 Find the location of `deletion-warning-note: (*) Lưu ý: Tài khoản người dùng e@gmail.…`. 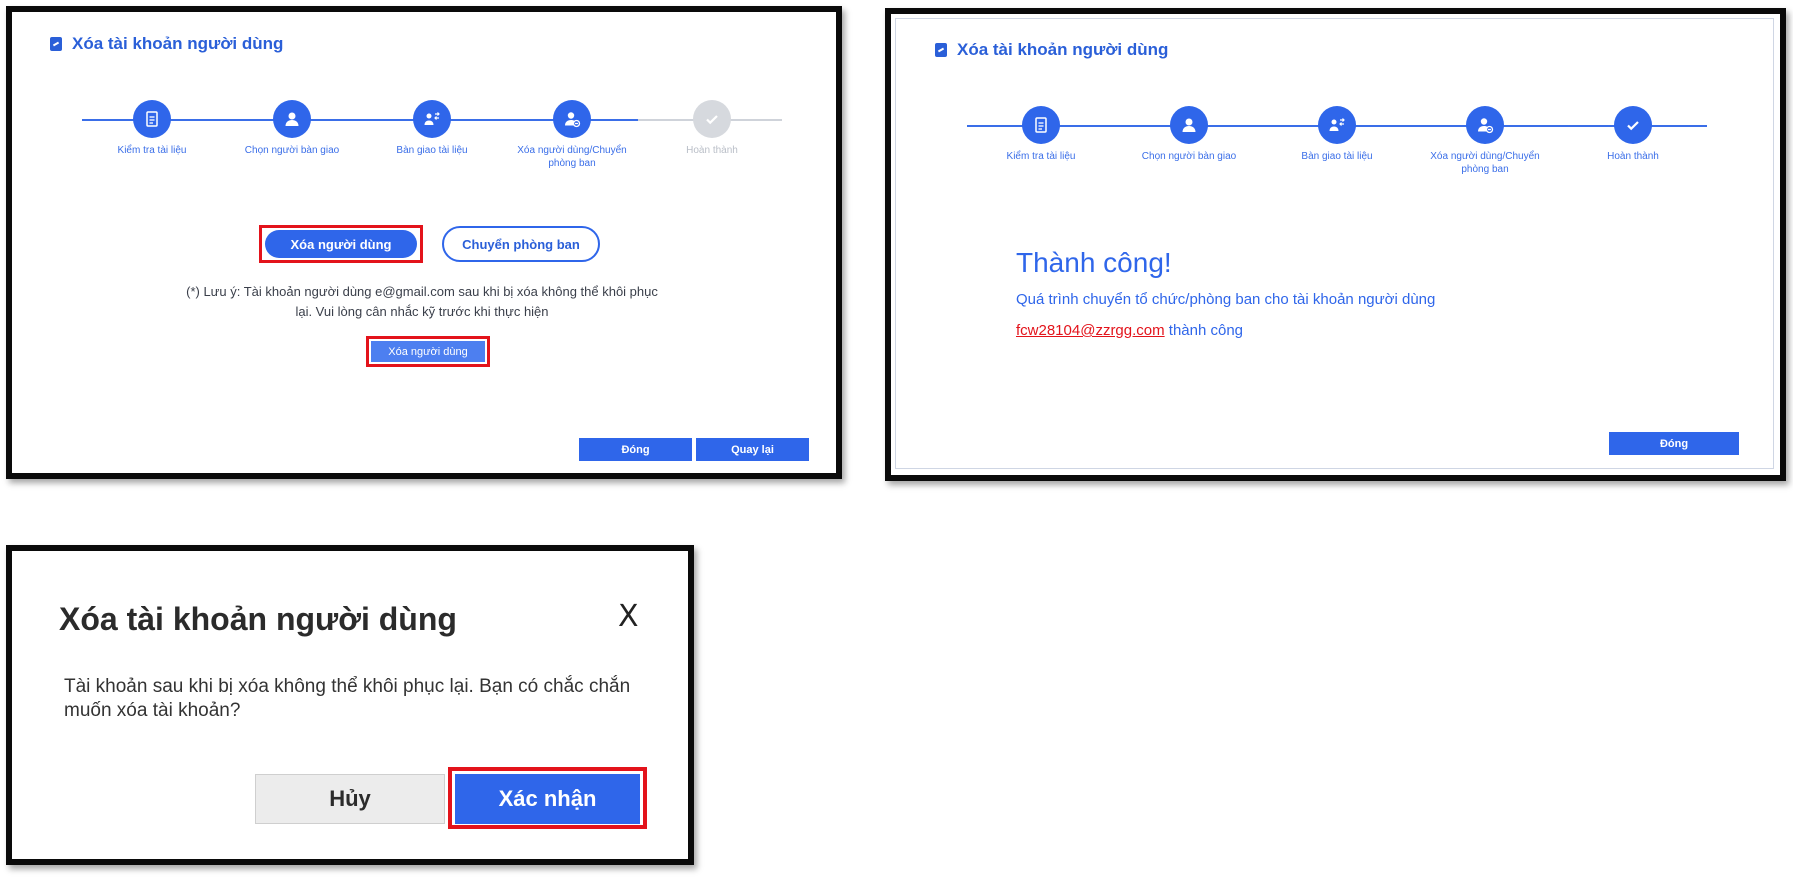

deletion-warning-note: (*) Lưu ý: Tài khoản người dùng e@gmail.… is located at coordinates (422, 302).